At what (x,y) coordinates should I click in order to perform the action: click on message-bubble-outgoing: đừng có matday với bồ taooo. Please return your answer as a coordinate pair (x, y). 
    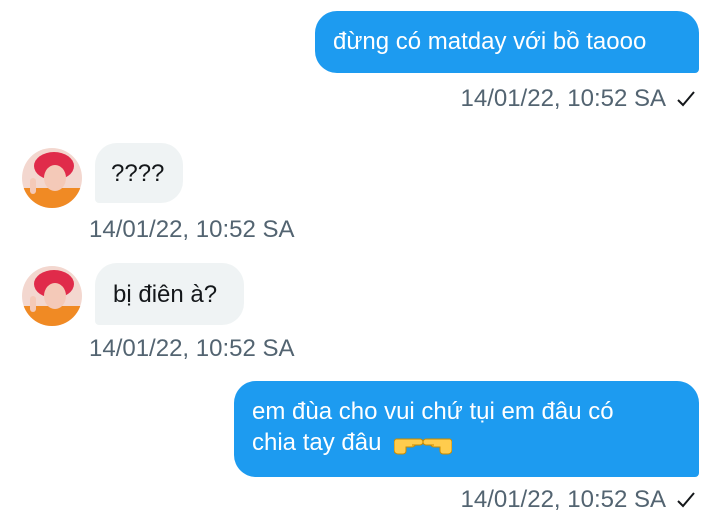
    Looking at the image, I should click on (507, 42).